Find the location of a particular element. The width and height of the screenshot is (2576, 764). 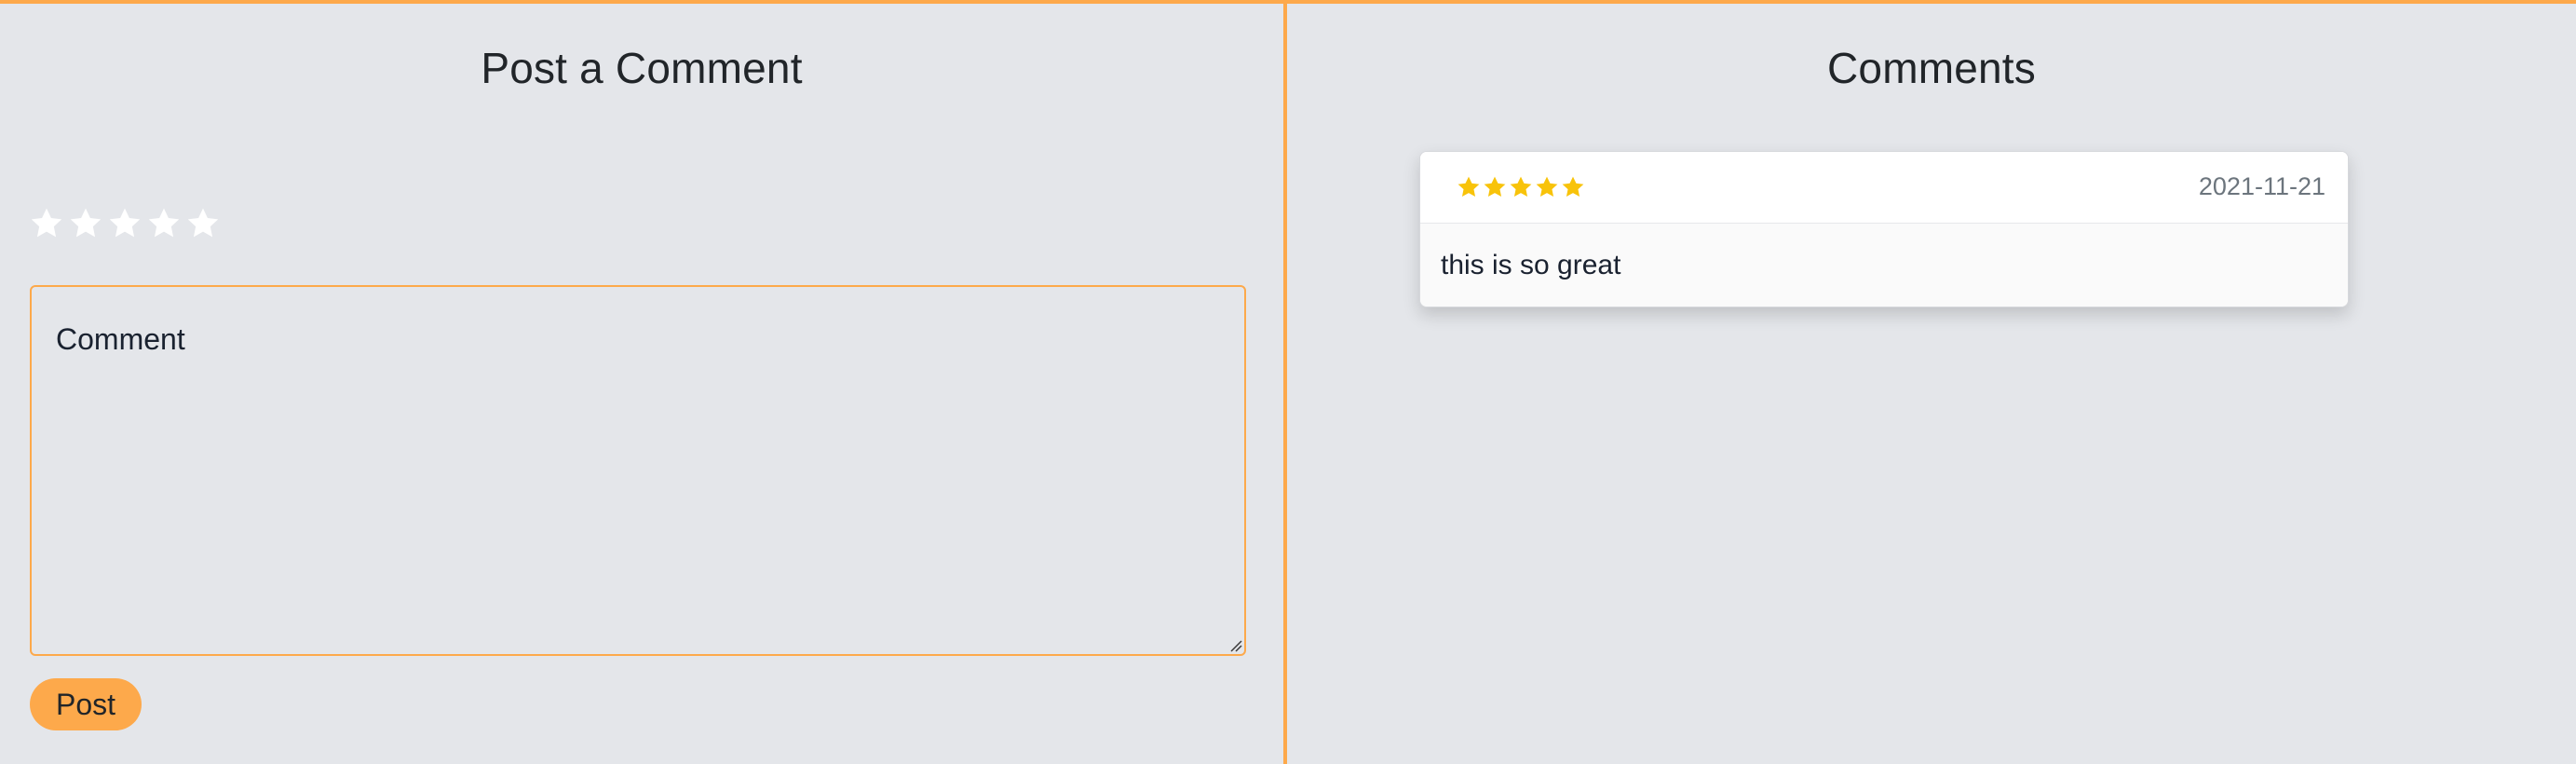

rating-star-1-icon is located at coordinates (46, 223).